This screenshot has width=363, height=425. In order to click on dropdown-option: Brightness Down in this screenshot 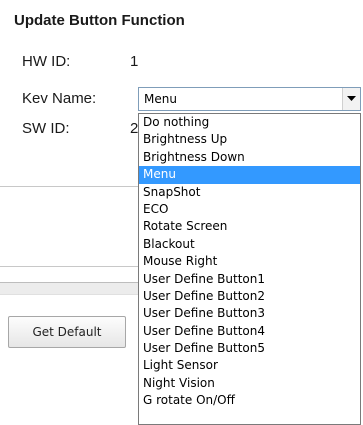, I will do `click(249, 157)`.